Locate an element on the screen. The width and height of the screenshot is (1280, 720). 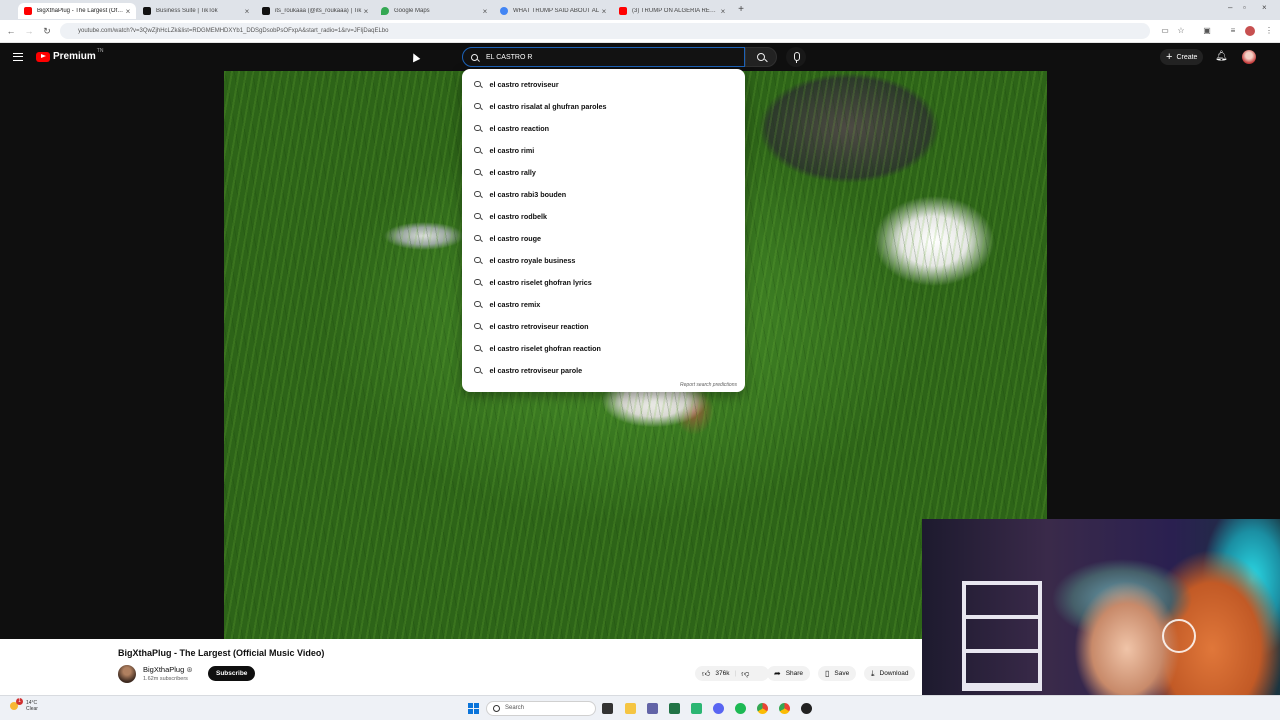
suggestion-text: el castro retroviseur is located at coordinates (524, 84).